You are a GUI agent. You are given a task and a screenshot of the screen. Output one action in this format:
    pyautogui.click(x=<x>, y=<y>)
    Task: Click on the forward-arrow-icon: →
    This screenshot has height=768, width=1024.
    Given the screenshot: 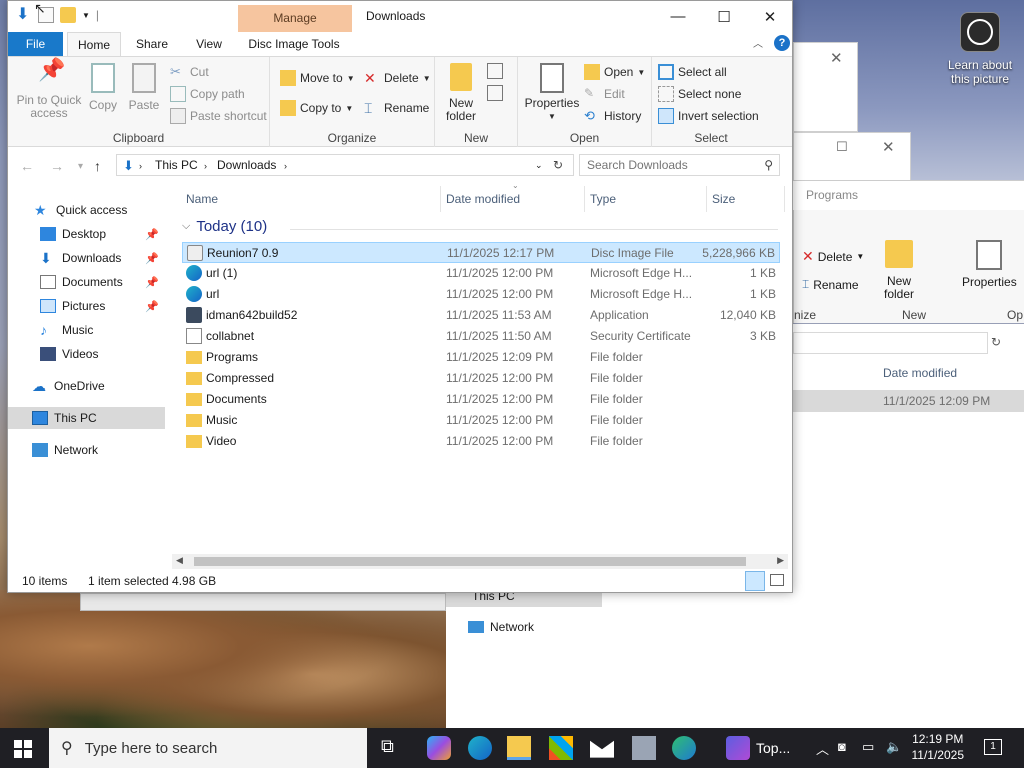 What is the action you would take?
    pyautogui.click(x=57, y=166)
    